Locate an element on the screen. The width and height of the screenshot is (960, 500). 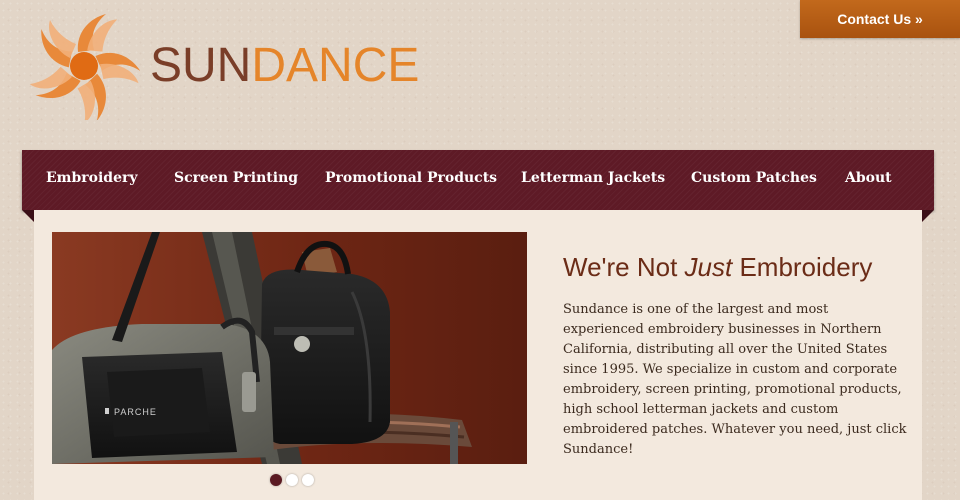
nav-item-screen-printing: Screen Printing is located at coordinates (236, 178).